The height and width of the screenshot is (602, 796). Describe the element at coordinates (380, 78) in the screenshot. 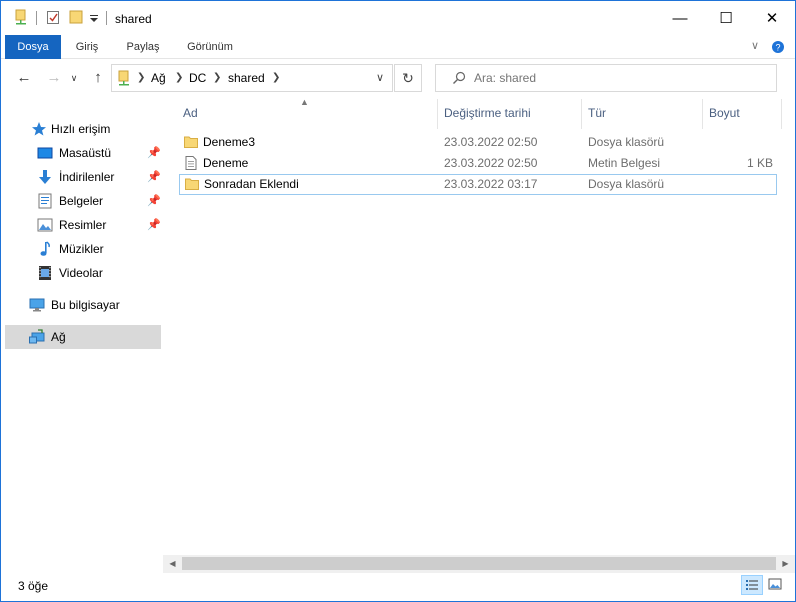

I see `address-dropdown-icon: ∨` at that location.